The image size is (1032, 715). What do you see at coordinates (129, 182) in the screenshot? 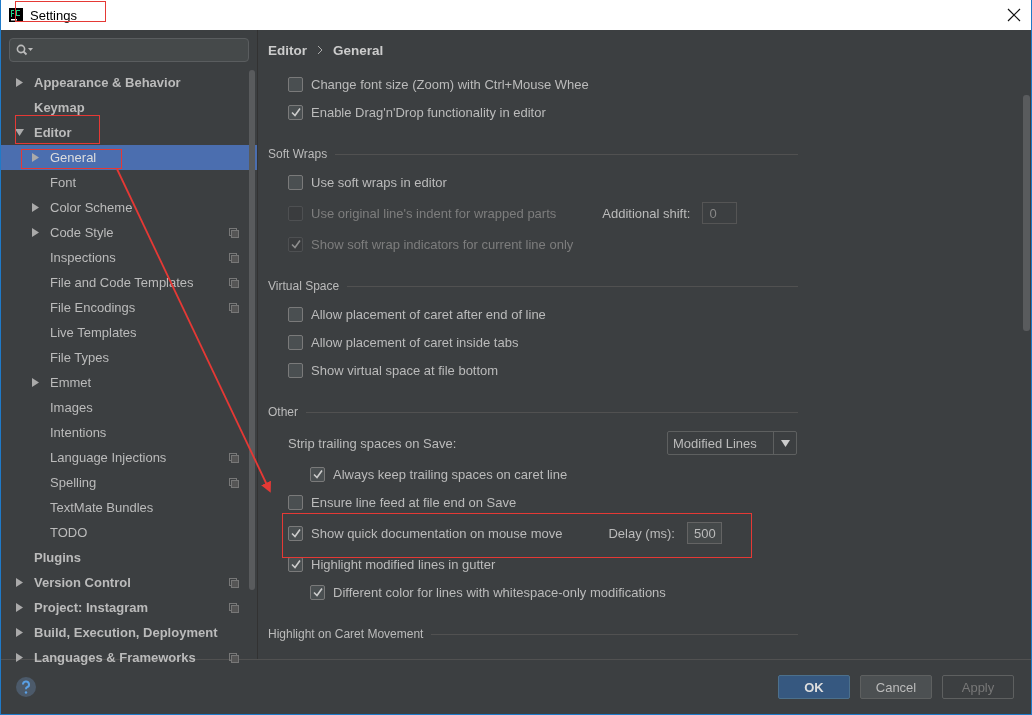
I see `tree-item: Font` at bounding box center [129, 182].